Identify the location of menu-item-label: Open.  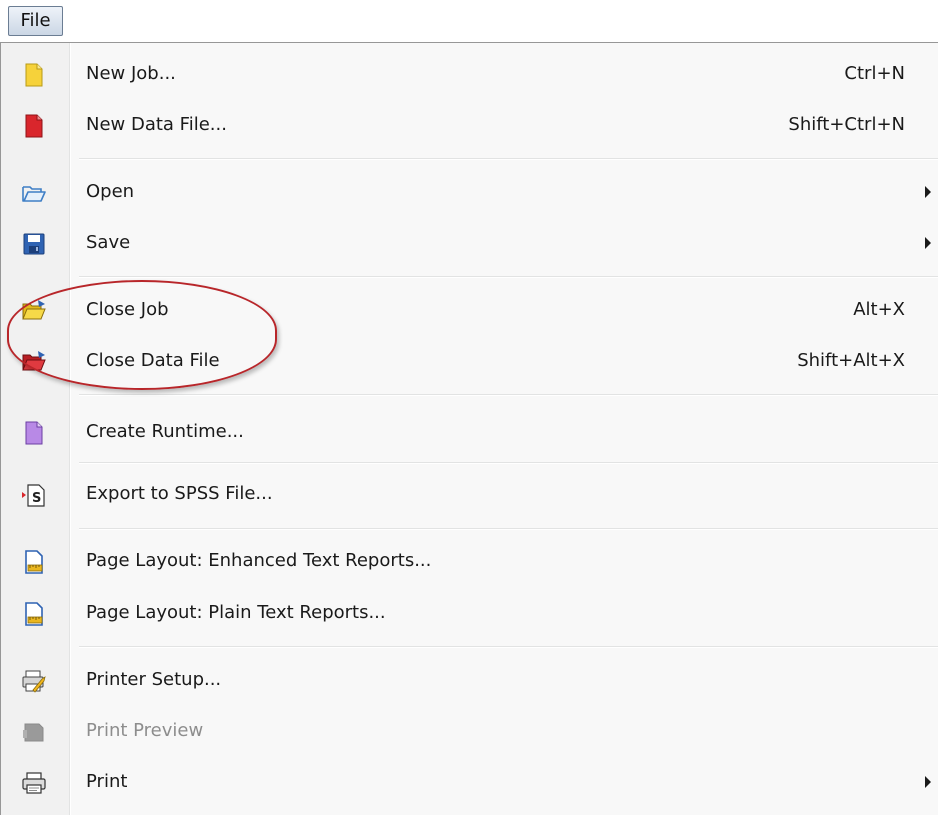
(110, 191).